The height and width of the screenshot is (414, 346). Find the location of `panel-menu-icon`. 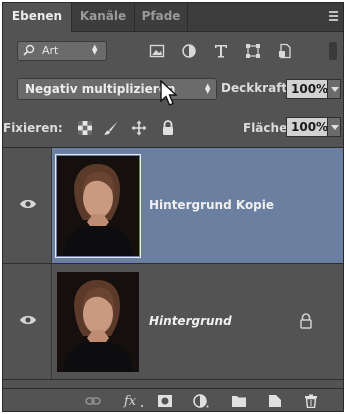

panel-menu-icon is located at coordinates (332, 16).